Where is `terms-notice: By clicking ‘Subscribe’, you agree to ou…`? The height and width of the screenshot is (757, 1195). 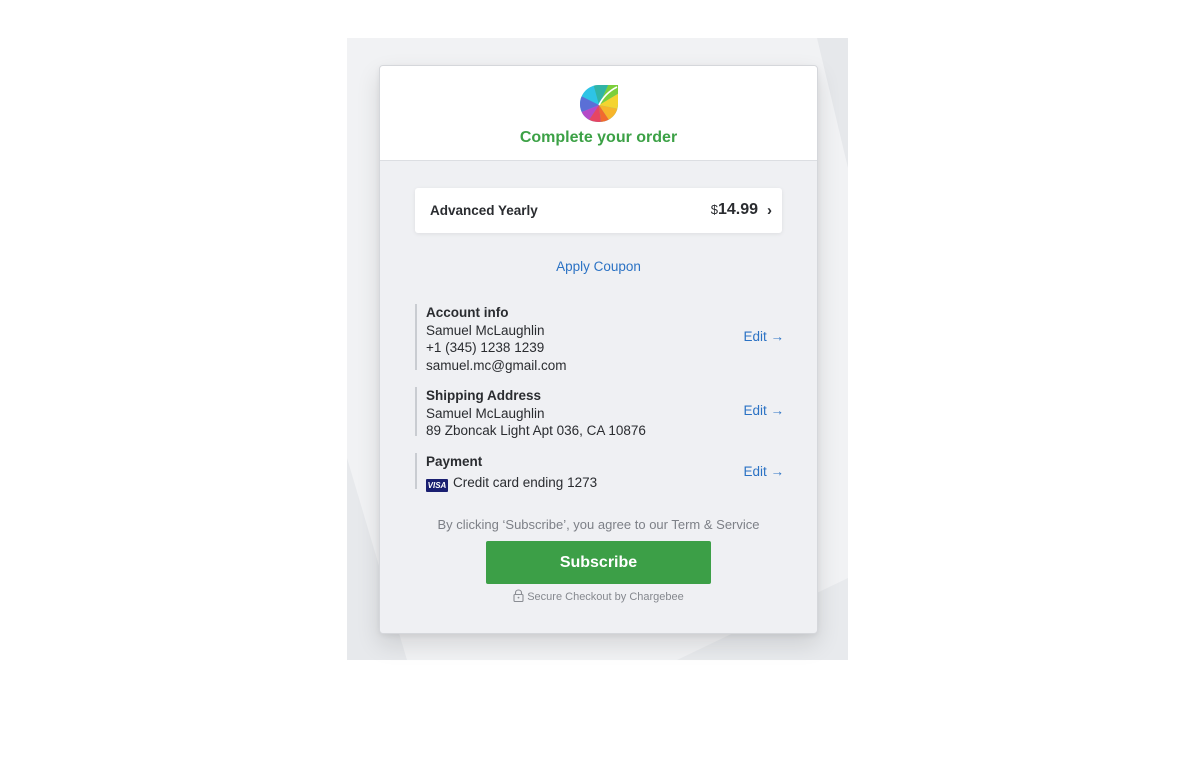 terms-notice: By clicking ‘Subscribe’, you agree to ou… is located at coordinates (598, 524).